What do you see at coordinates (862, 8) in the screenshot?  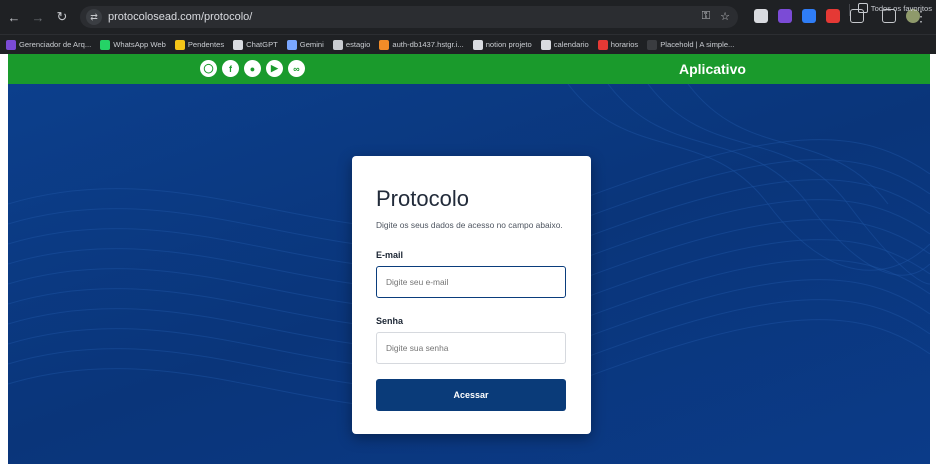 I see `folder-icon` at bounding box center [862, 8].